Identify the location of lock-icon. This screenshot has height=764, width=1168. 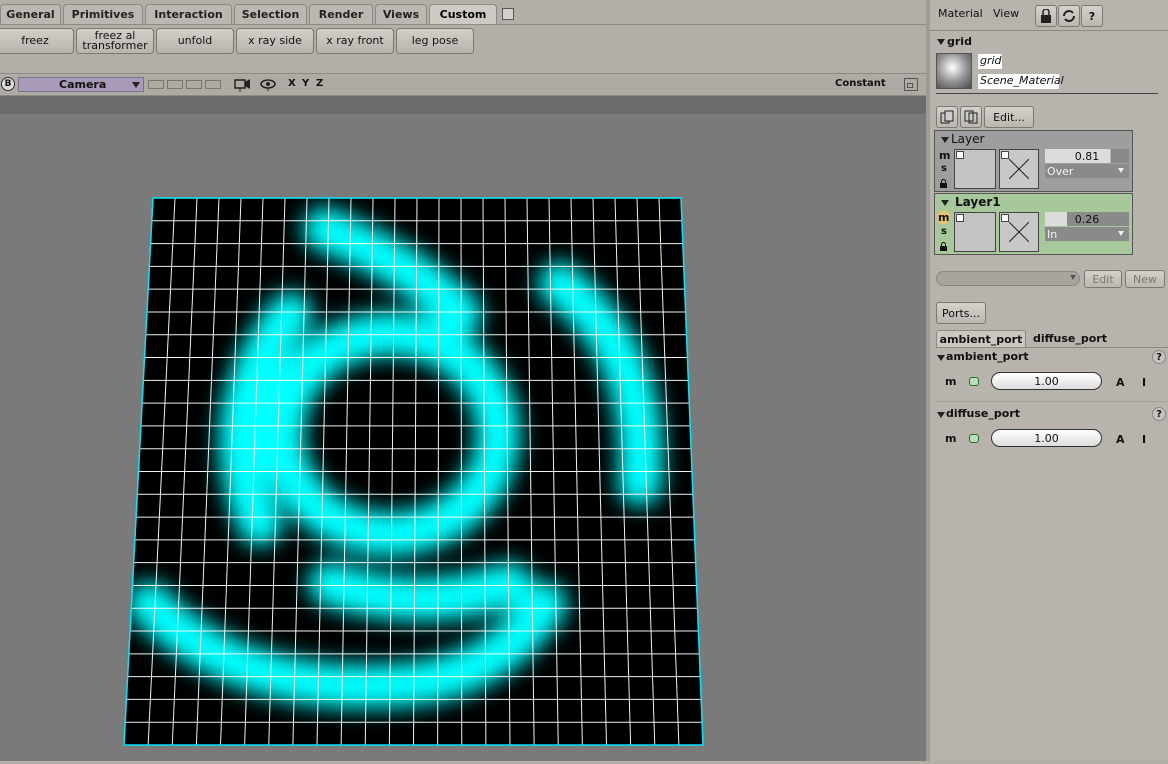
(1046, 16).